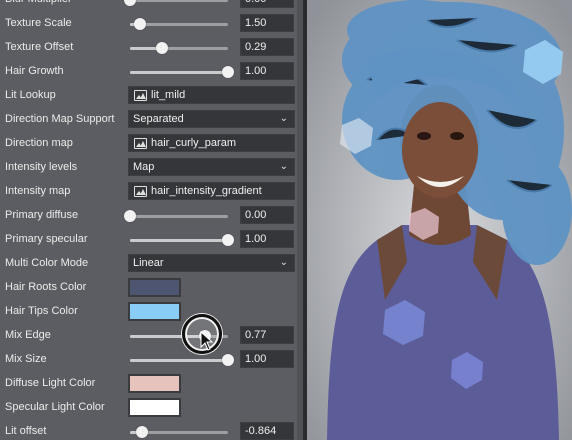 This screenshot has height=440, width=572. I want to click on property-row-diffuse-light-color: Diffuse Light Color, so click(151, 384).